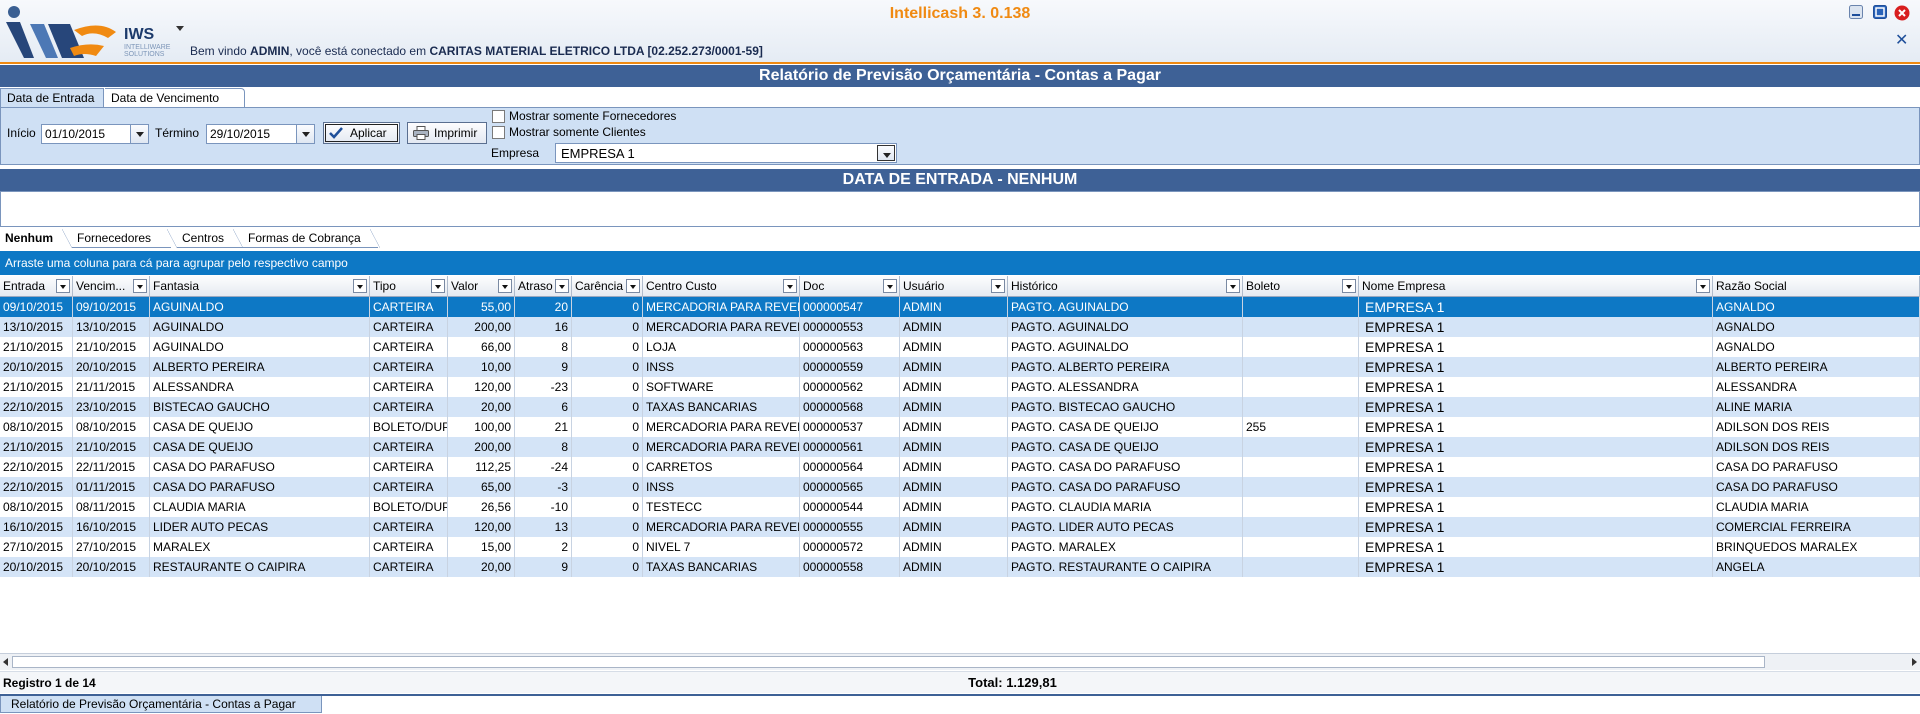 The width and height of the screenshot is (1920, 714). Describe the element at coordinates (850, 547) in the screenshot. I see `cell-doc: 000000572` at that location.